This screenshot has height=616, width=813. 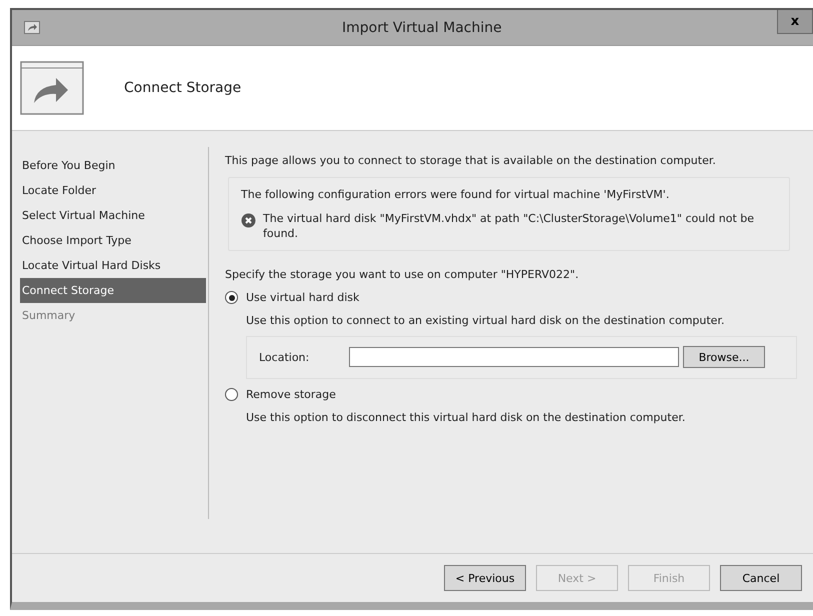 What do you see at coordinates (422, 28) in the screenshot?
I see `window-title: Import Virtual Machine` at bounding box center [422, 28].